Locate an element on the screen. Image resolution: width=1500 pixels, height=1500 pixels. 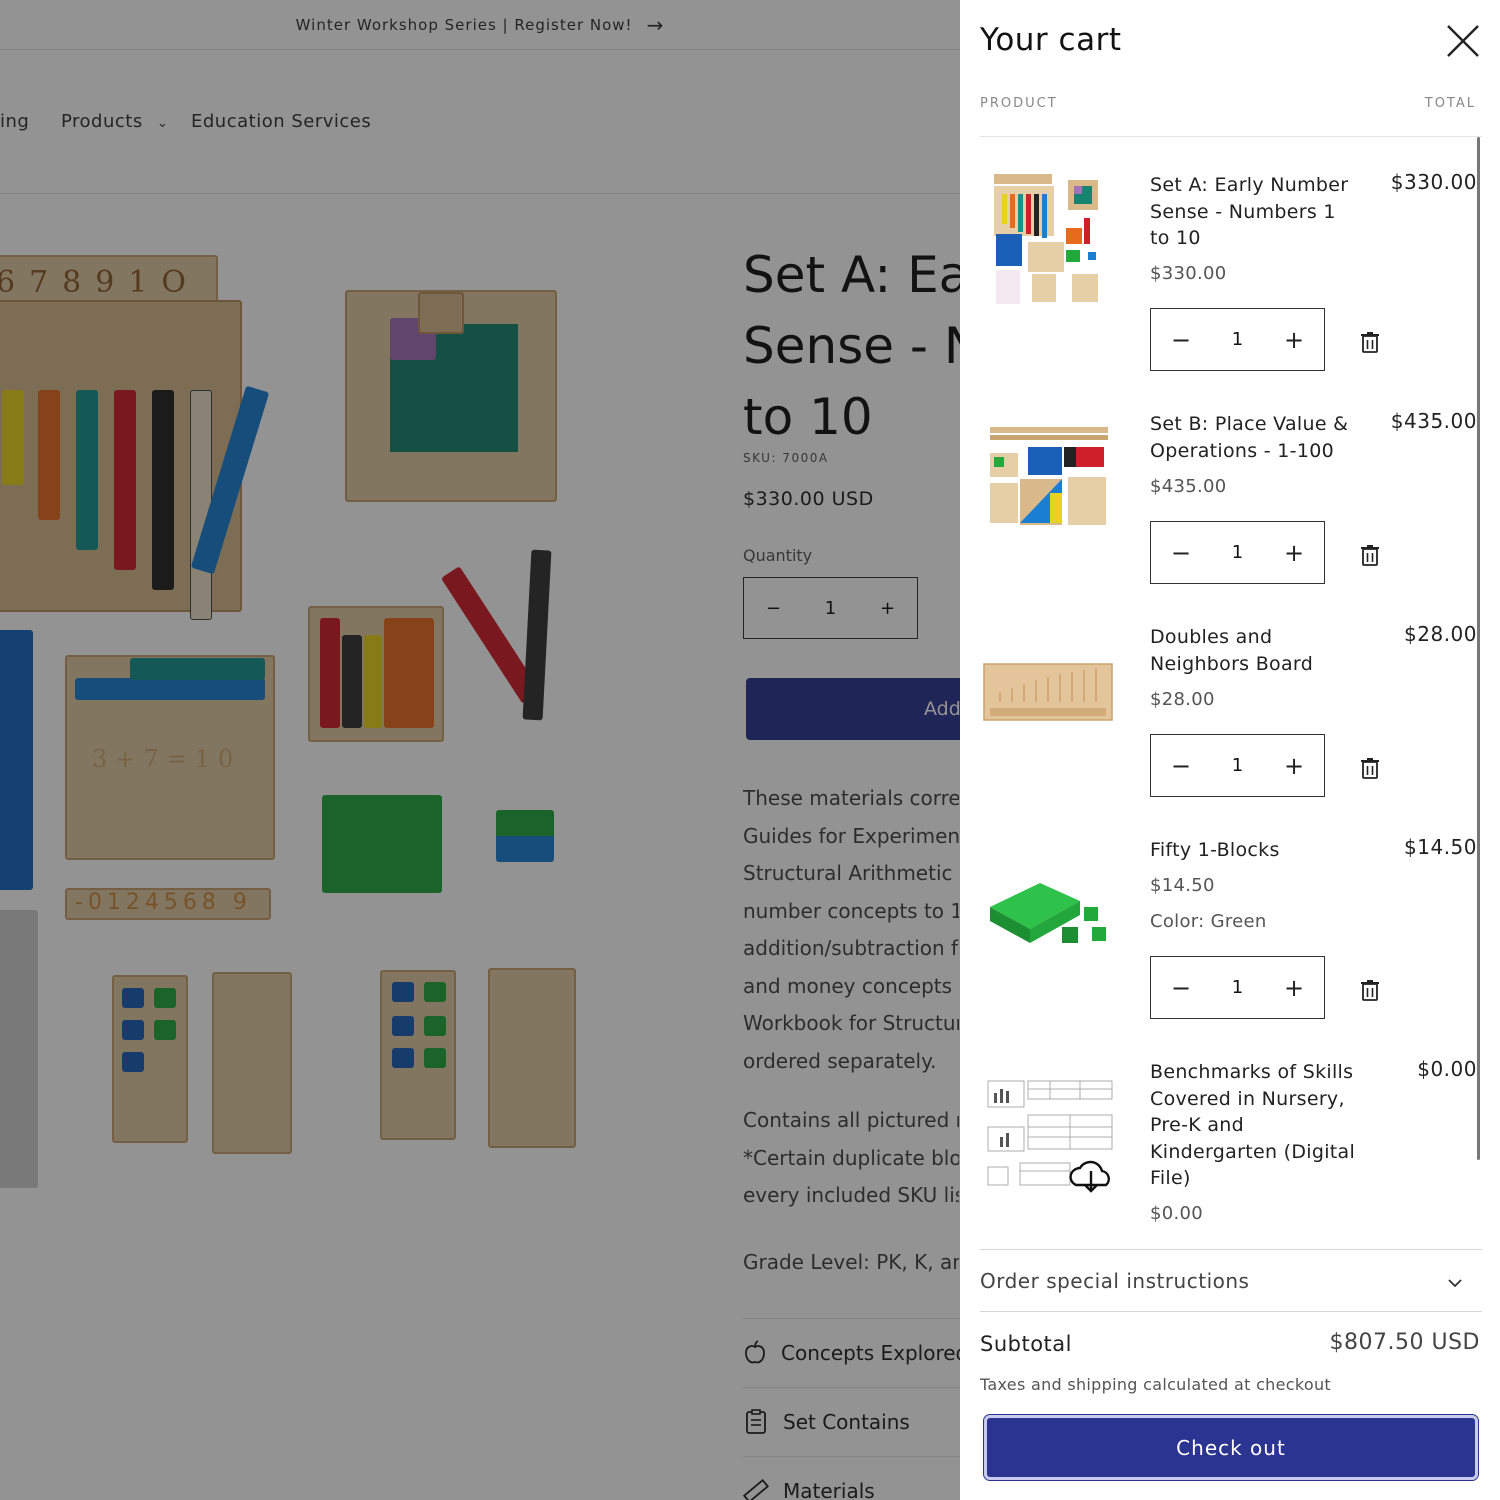
subtotal-value: $807.50 USD is located at coordinates (1404, 1342).